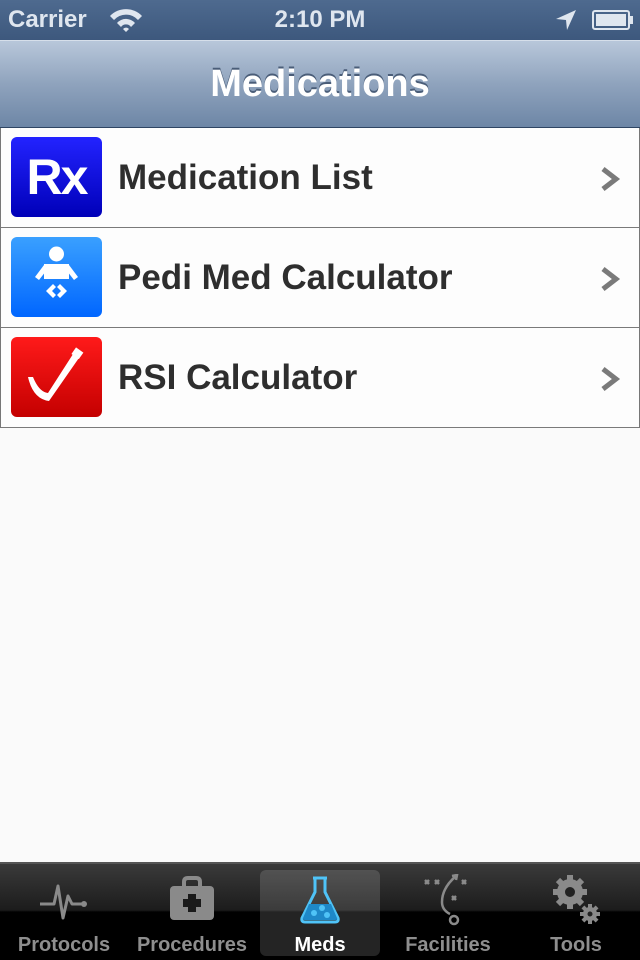  What do you see at coordinates (245, 177) in the screenshot?
I see `list-item-label: Medication List` at bounding box center [245, 177].